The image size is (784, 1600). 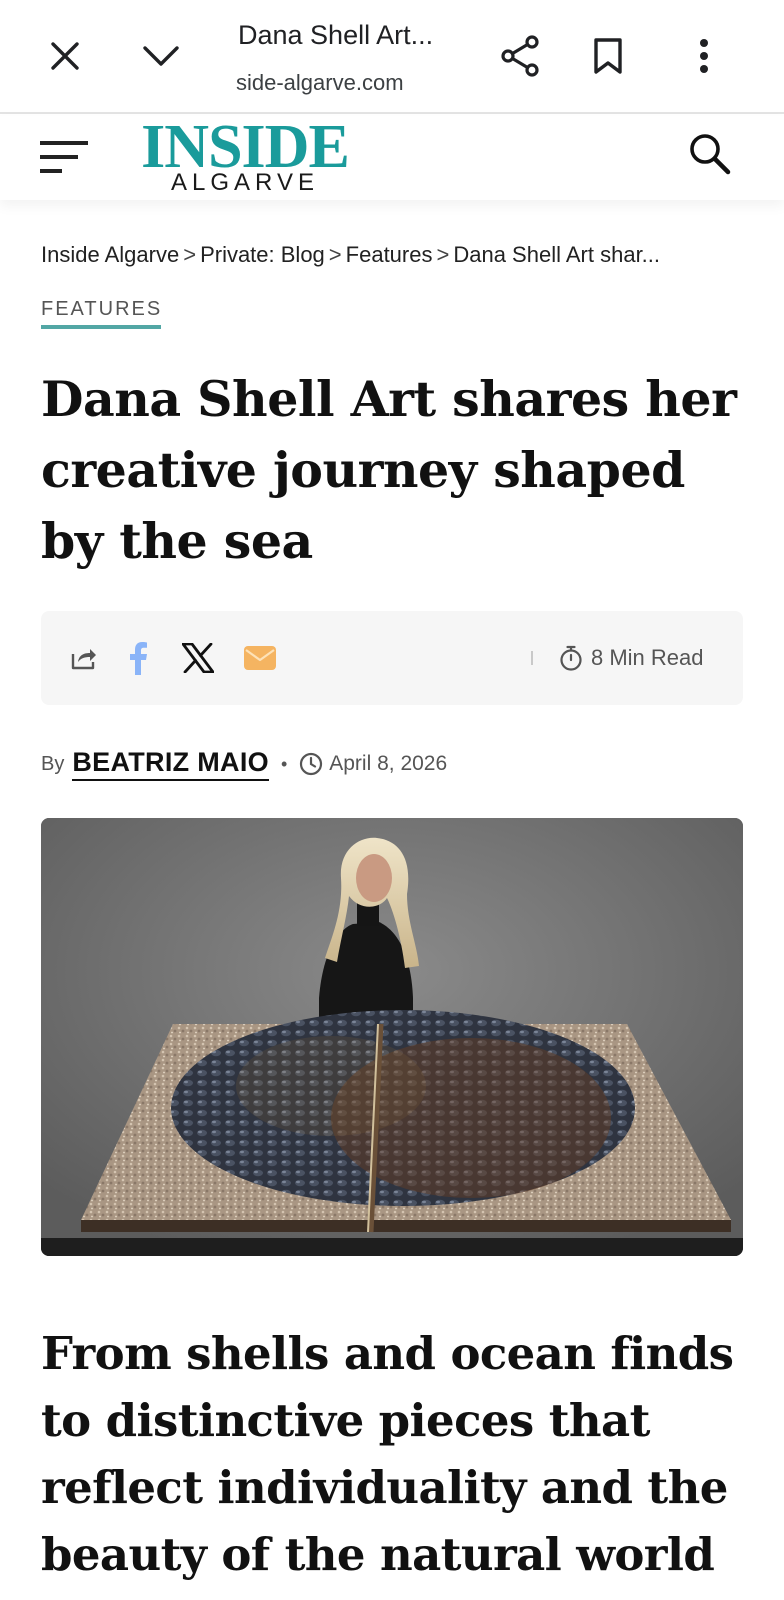 I want to click on hamburger-icon, so click(x=64, y=157).